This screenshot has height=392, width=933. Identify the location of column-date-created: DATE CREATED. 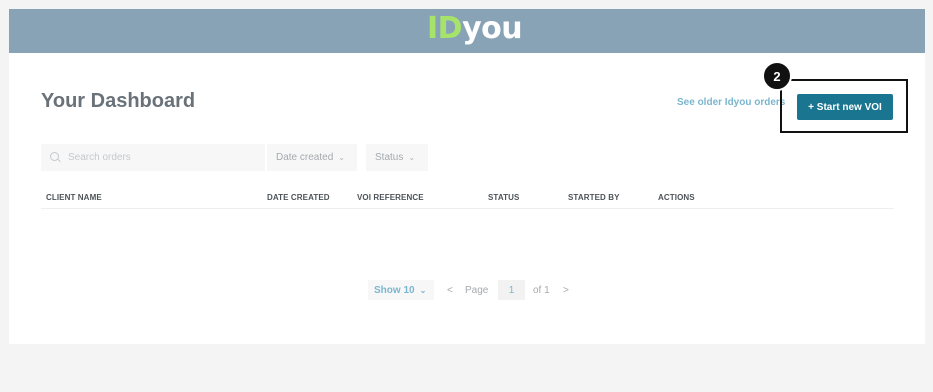
(298, 197).